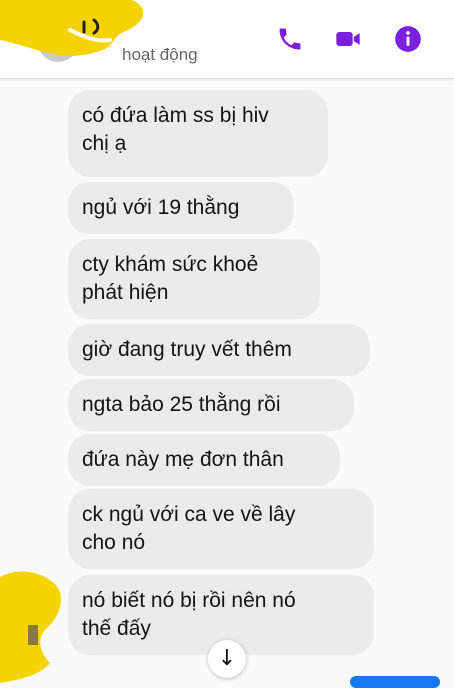 The image size is (454, 688). I want to click on message-bubble: ngủ với 19 thằng, so click(181, 208).